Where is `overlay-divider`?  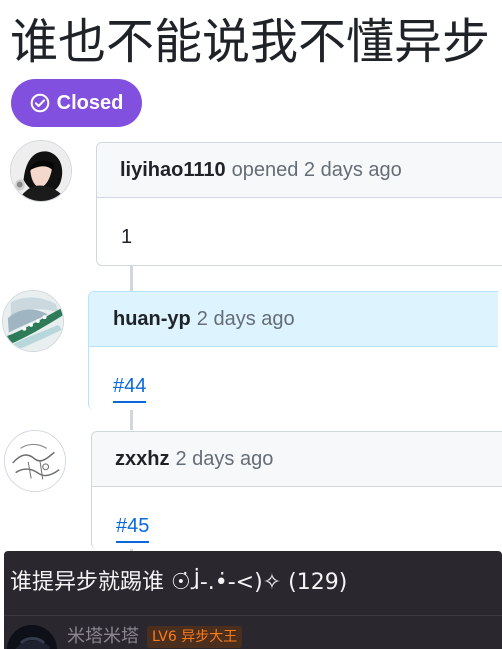 overlay-divider is located at coordinates (253, 615).